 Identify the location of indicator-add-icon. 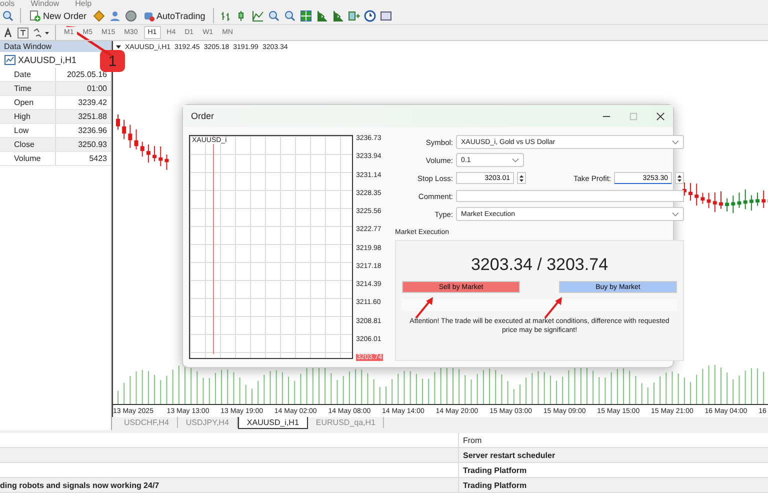
(354, 16).